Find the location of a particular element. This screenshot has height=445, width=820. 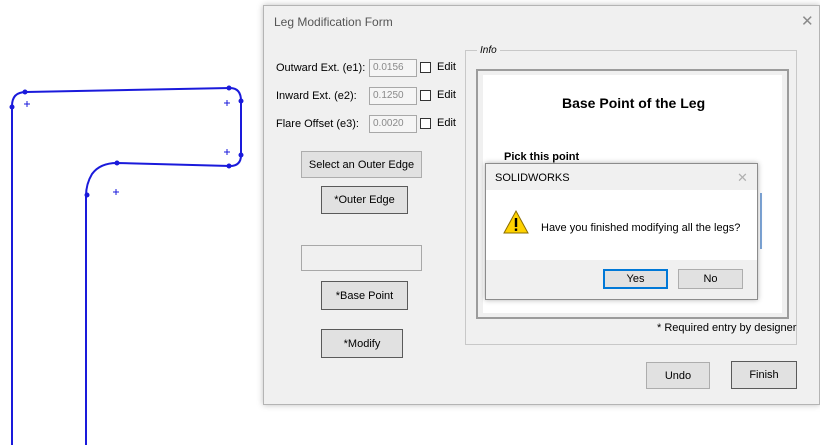

outward-ext-edit-label: Edit is located at coordinates (446, 67).